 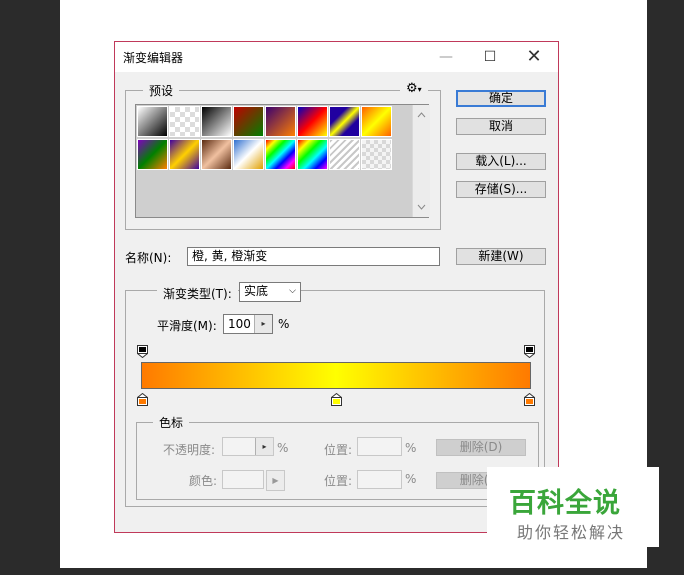 I want to click on stops-legend: 色标, so click(x=171, y=422).